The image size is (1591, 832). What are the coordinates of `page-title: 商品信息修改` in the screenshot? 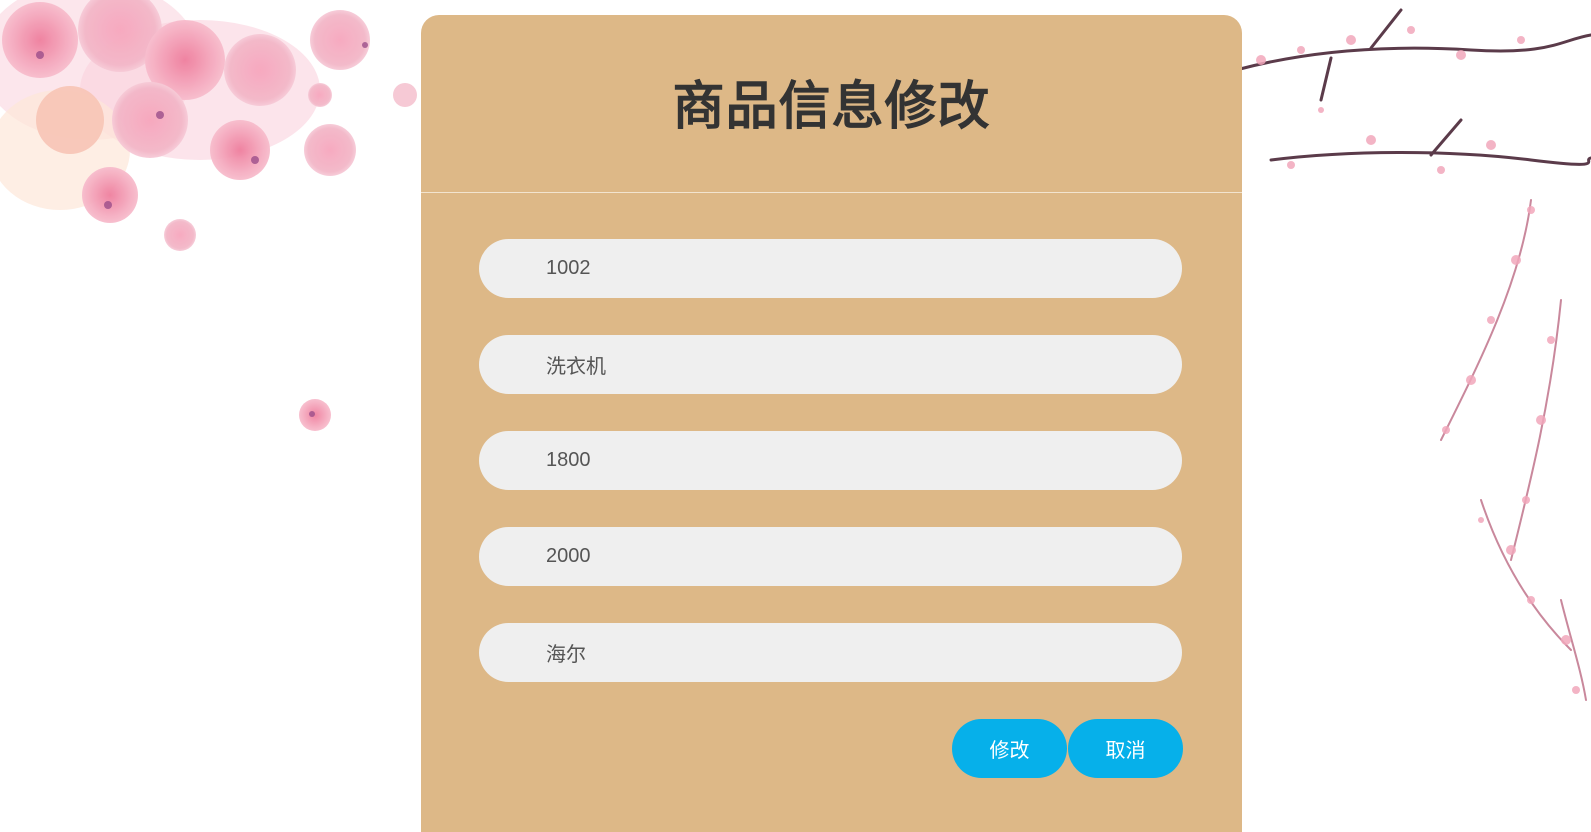 It's located at (831, 107).